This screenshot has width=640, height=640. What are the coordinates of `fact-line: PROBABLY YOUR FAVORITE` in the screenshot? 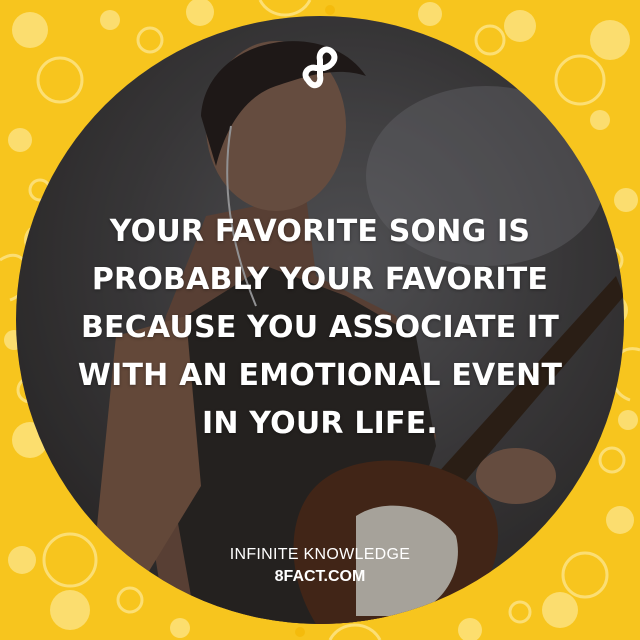 It's located at (320, 279).